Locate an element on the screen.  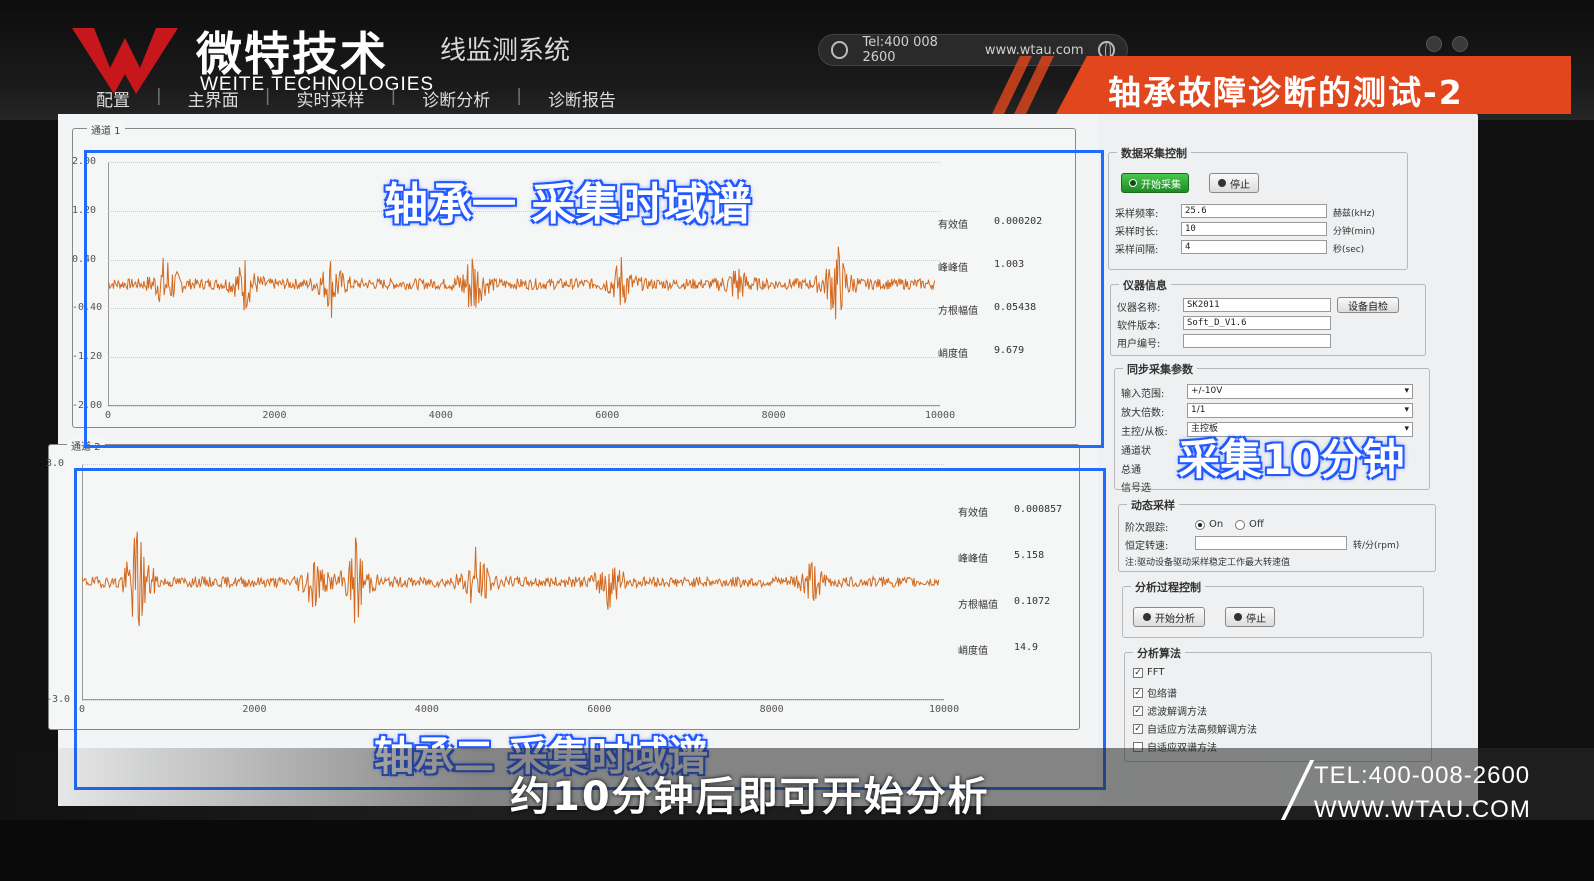
sync-group-title: 同步采集参数 is located at coordinates (1160, 369).